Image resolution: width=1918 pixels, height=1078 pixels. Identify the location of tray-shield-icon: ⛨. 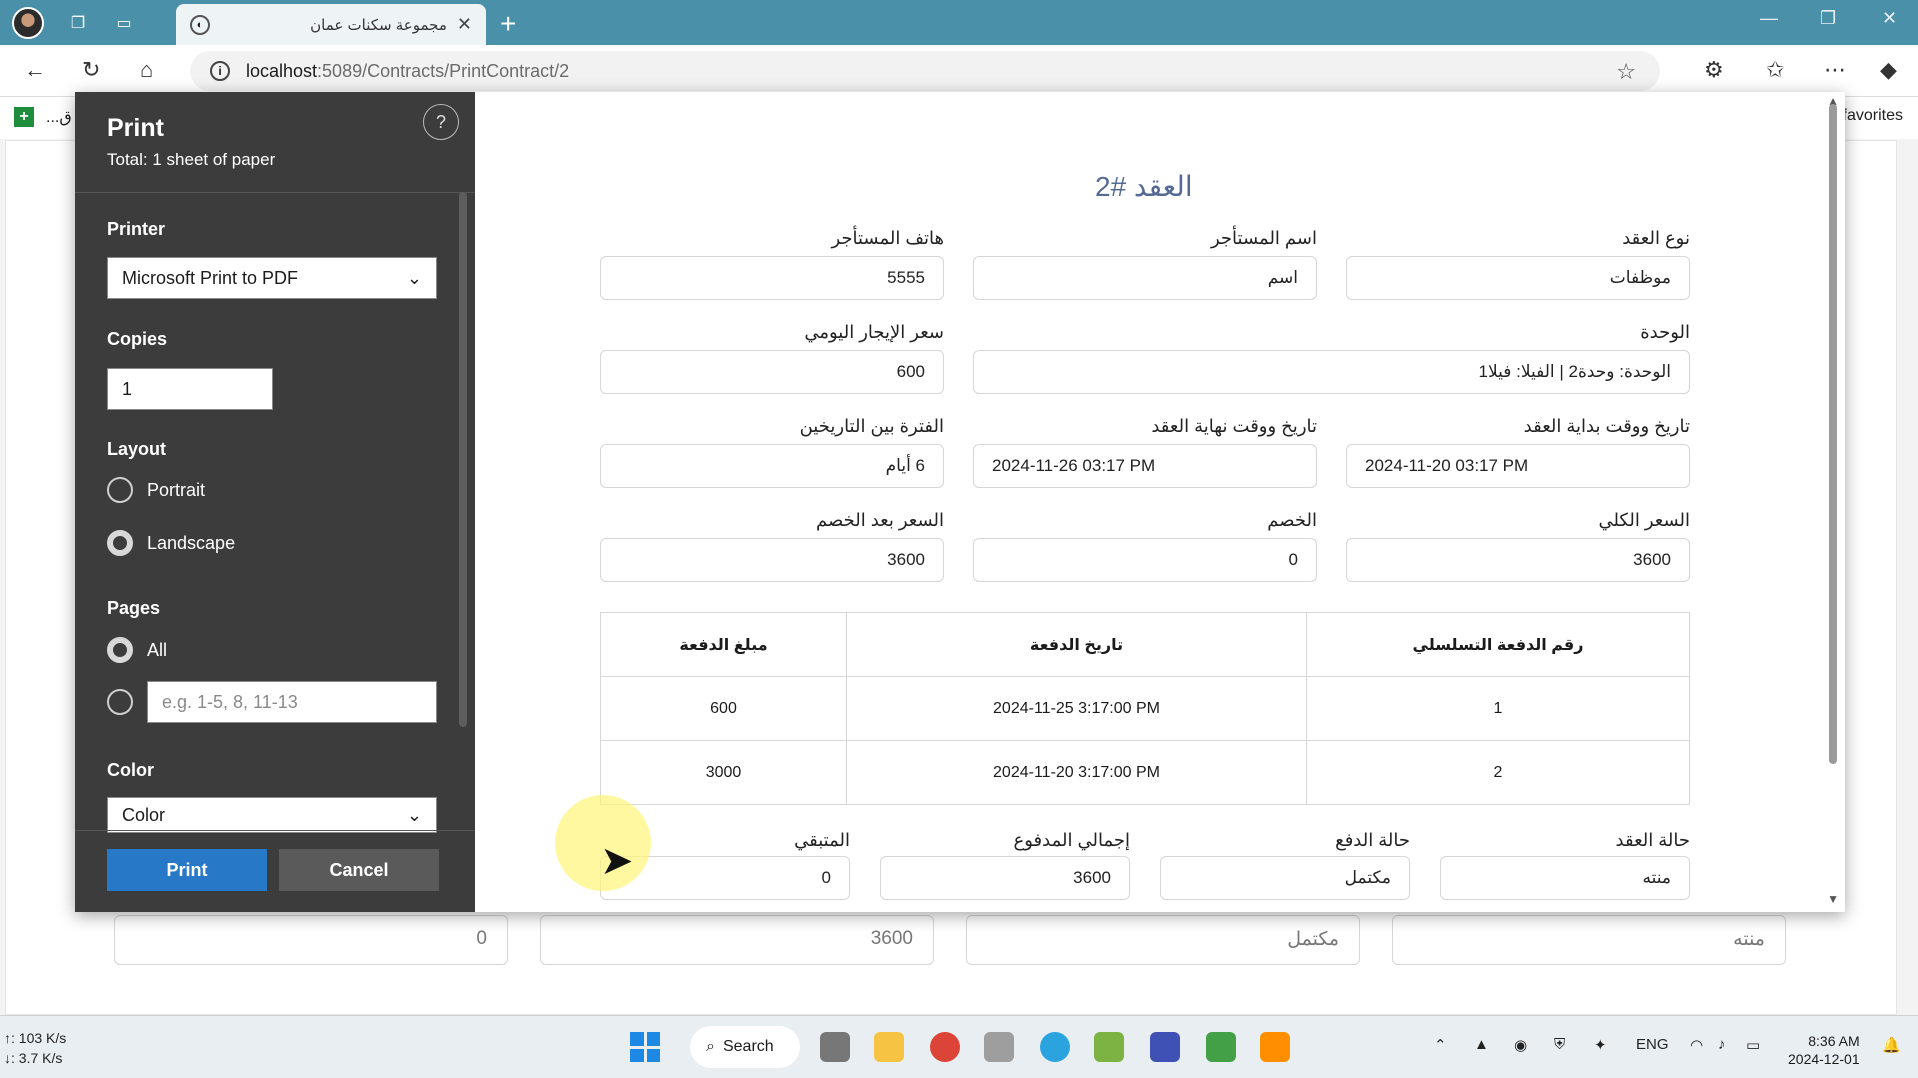
(1559, 1044).